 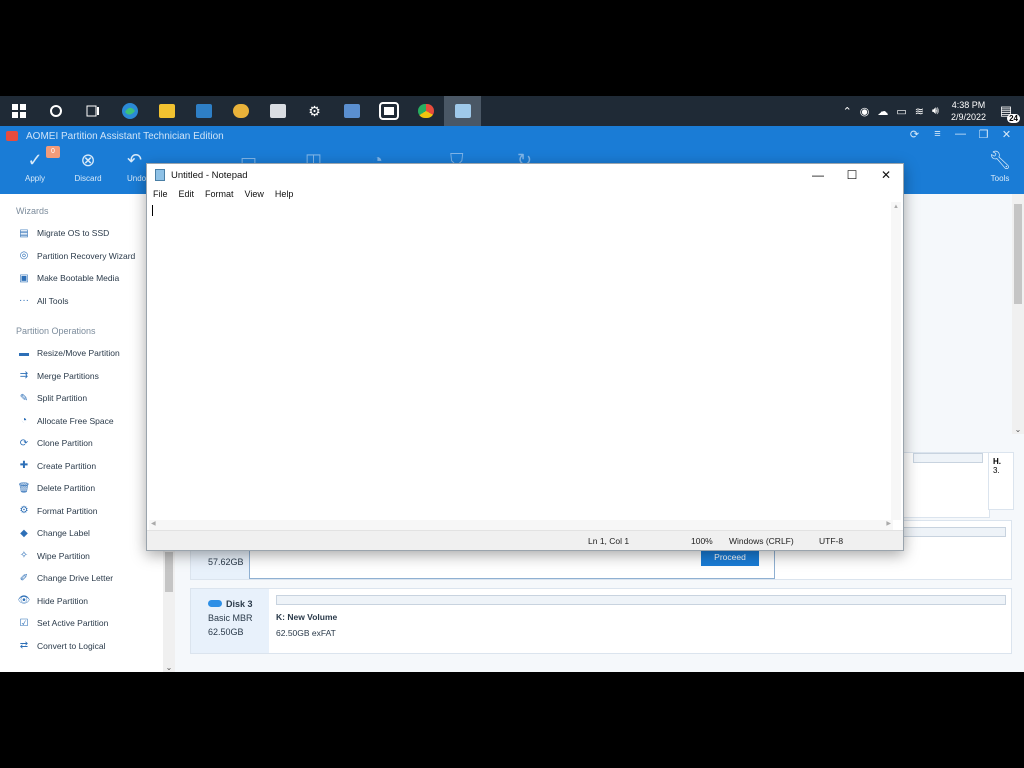 I want to click on sidebar-scrollbar: ⌄, so click(x=169, y=609).